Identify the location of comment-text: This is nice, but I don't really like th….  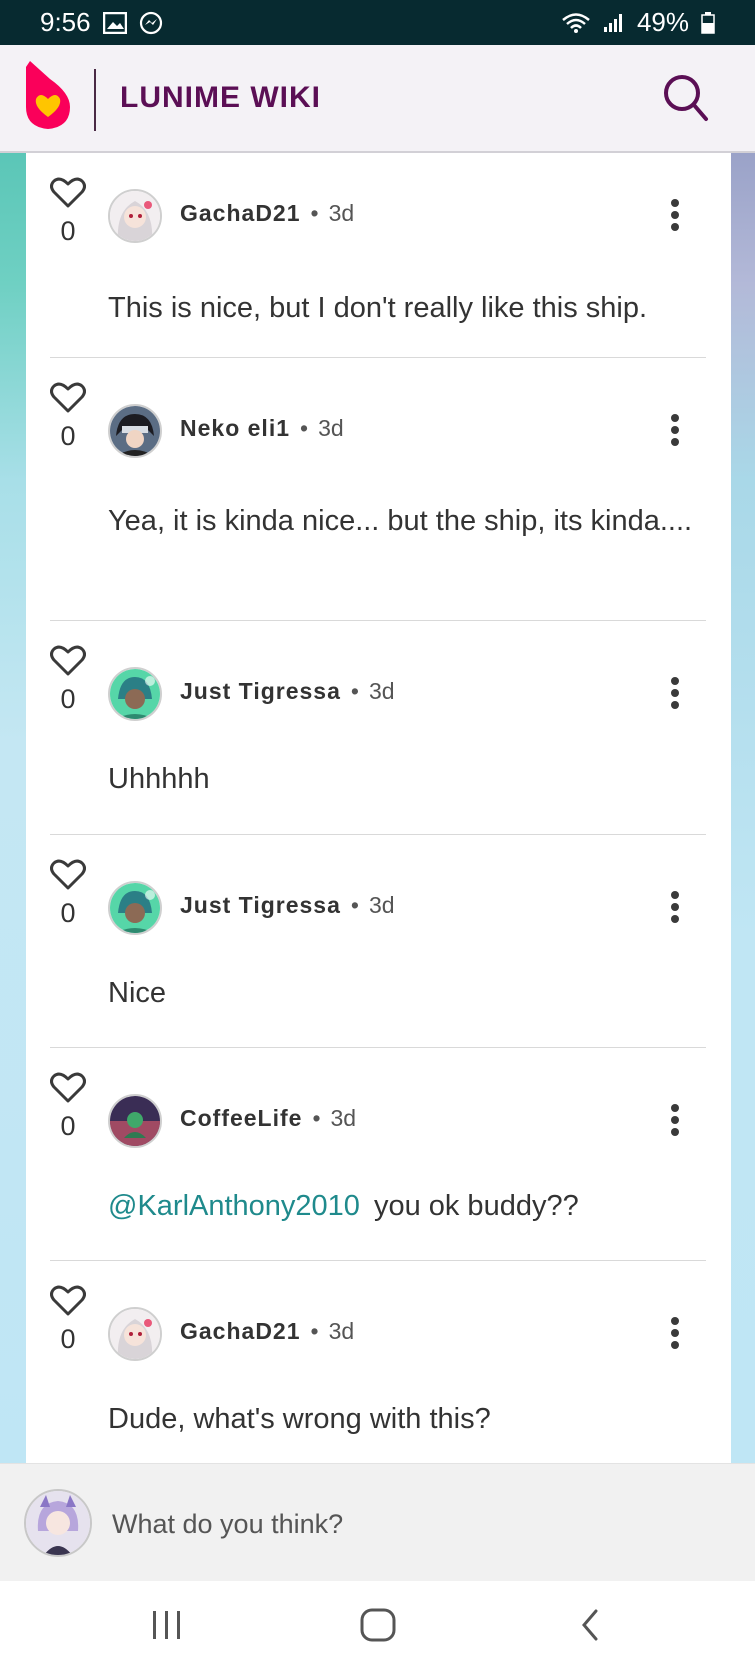
(378, 308).